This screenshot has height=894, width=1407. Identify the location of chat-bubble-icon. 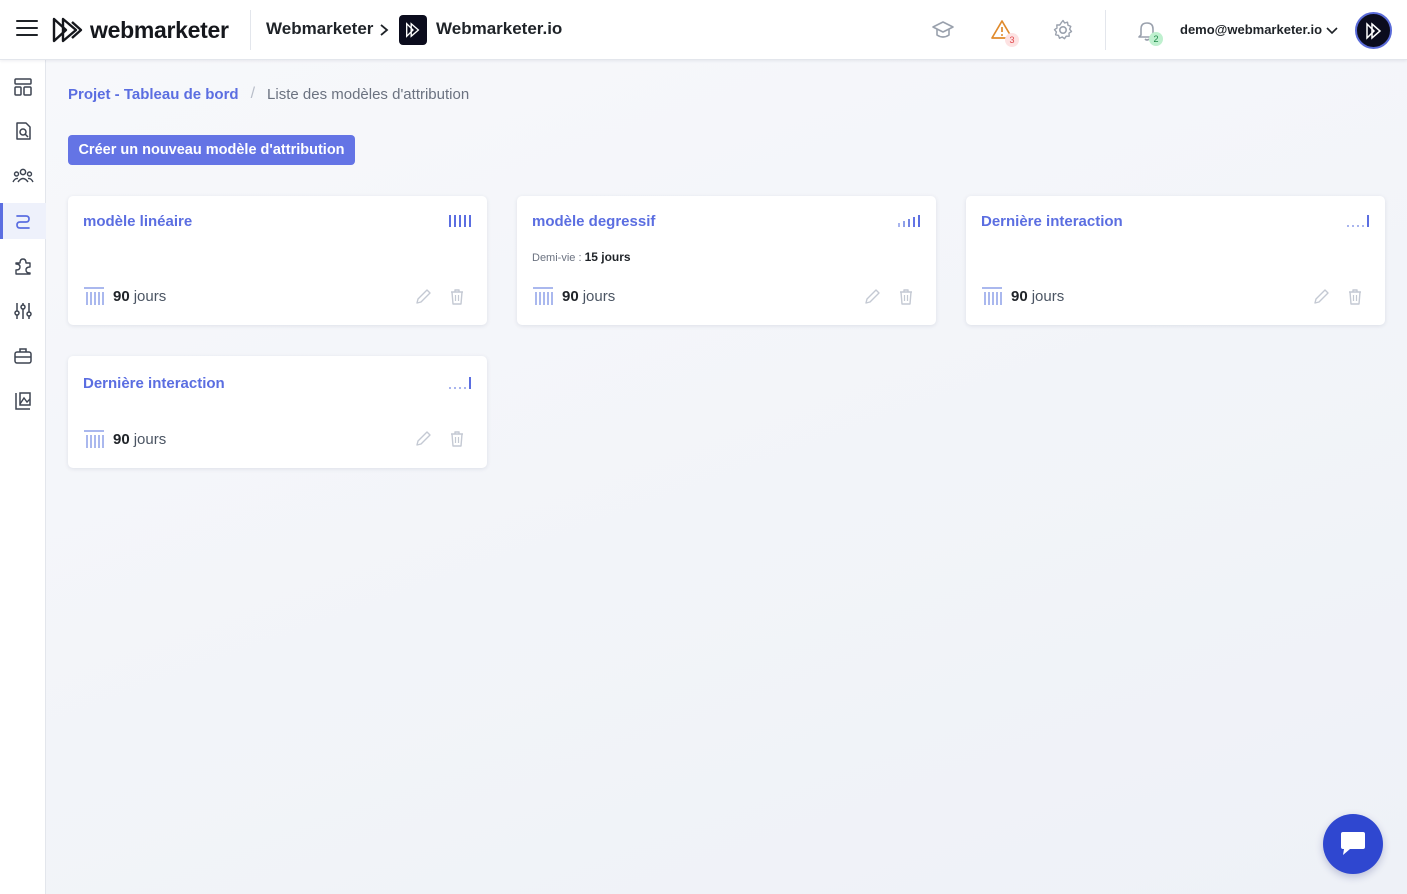
(1353, 843).